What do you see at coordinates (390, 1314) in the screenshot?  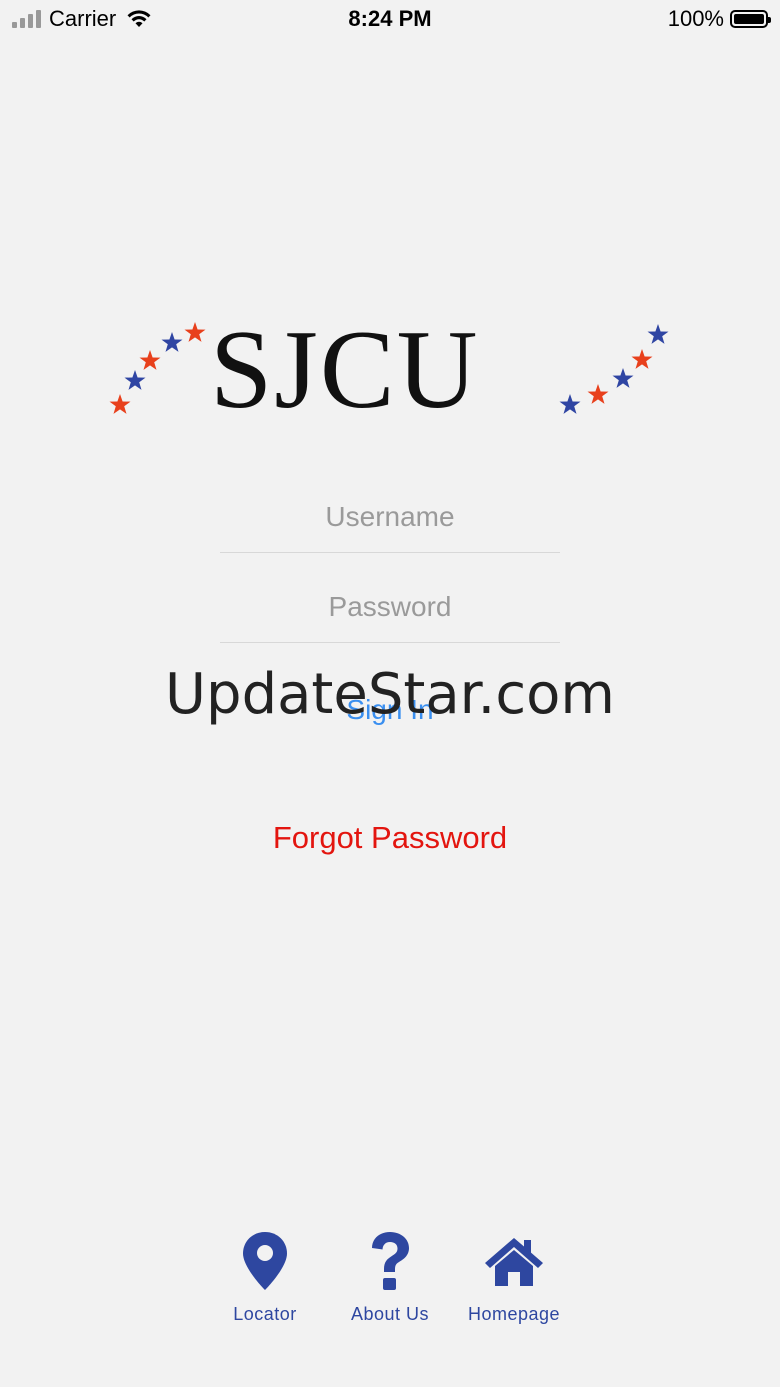 I see `nav-about-label: About Us` at bounding box center [390, 1314].